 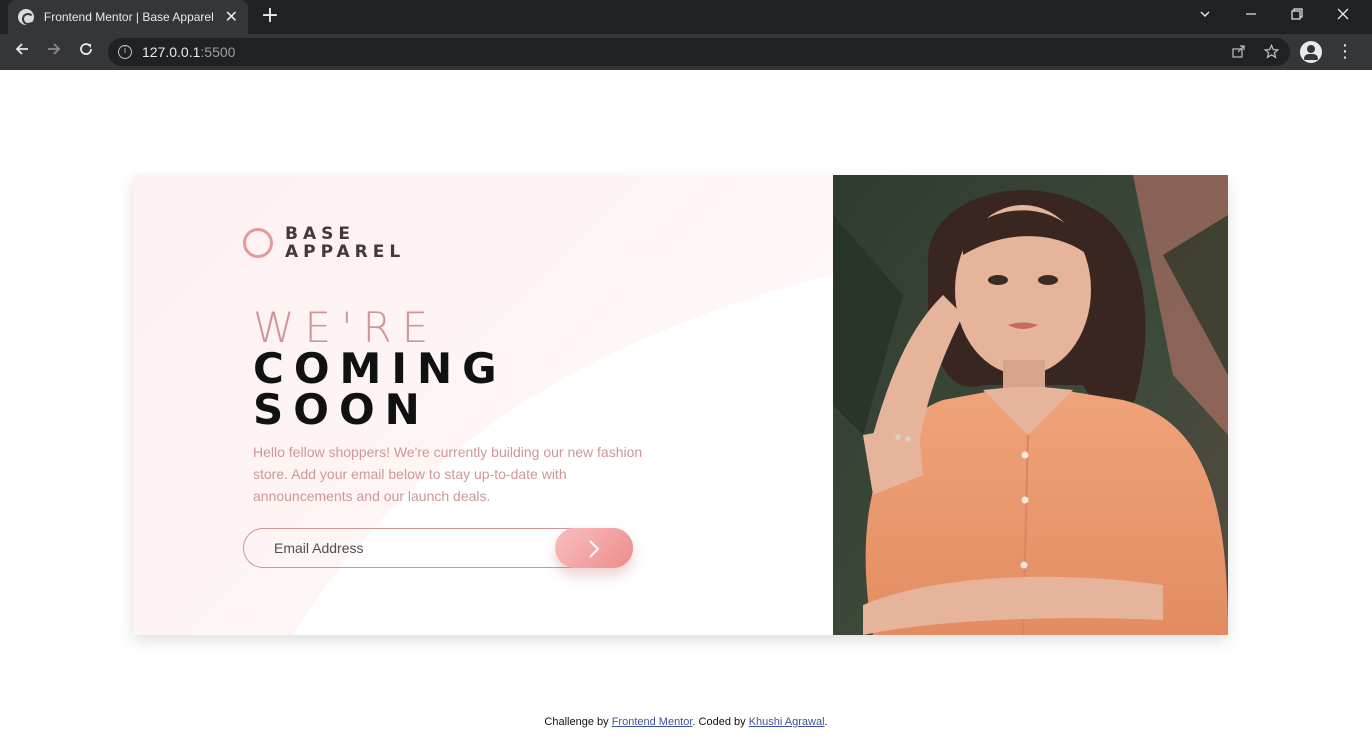 I want to click on headline-light: WE'RE, so click(x=346, y=327).